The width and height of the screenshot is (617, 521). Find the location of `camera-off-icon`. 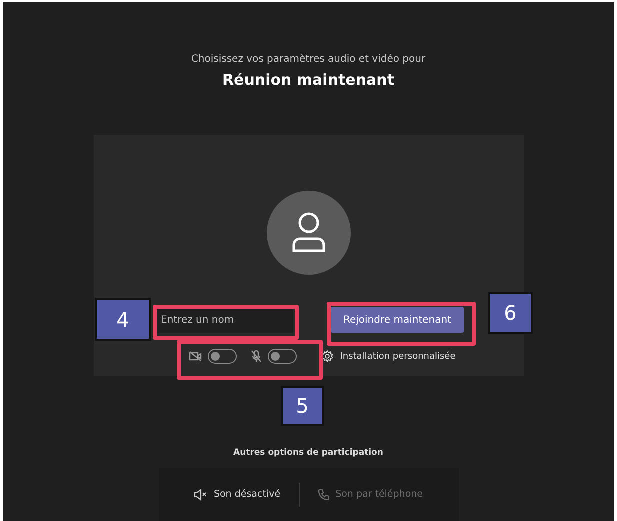

camera-off-icon is located at coordinates (195, 356).